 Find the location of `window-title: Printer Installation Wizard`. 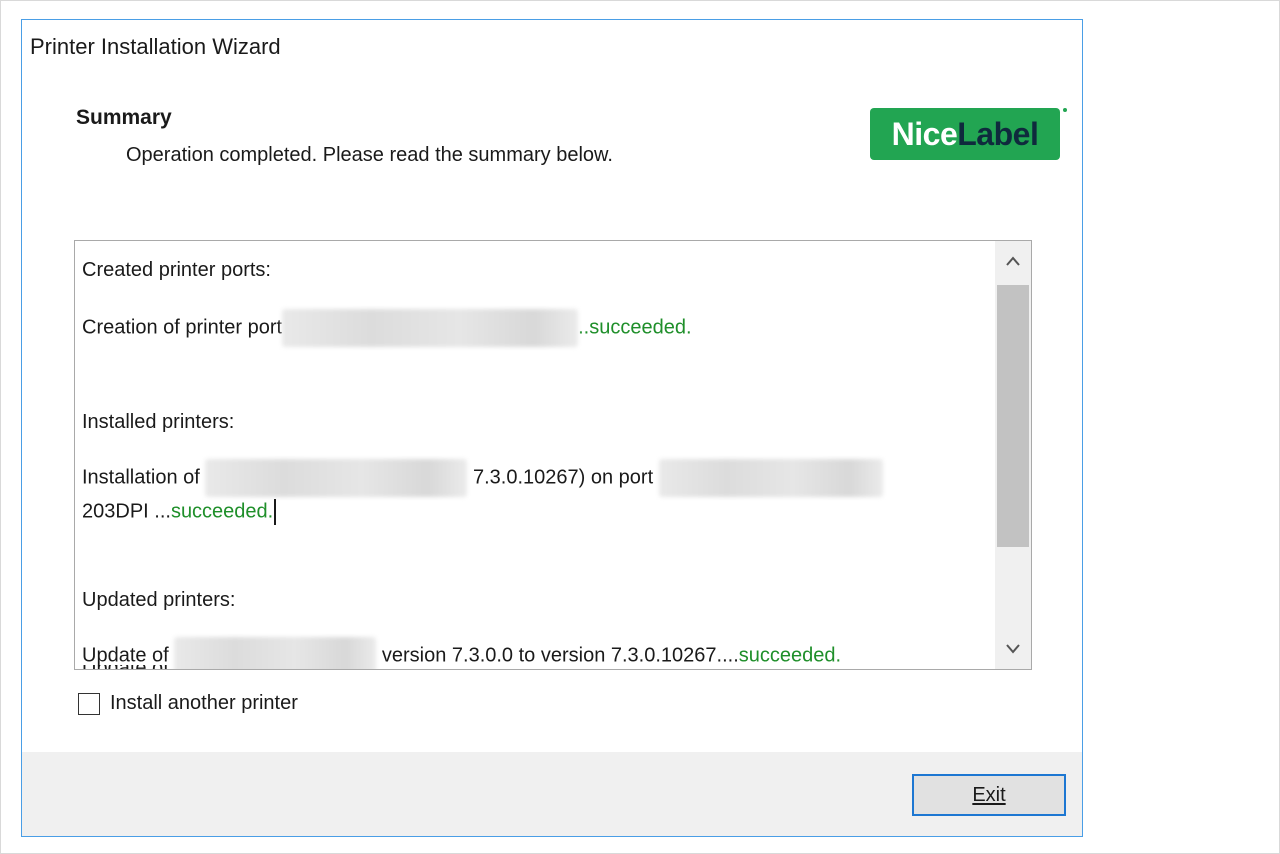

window-title: Printer Installation Wizard is located at coordinates (155, 46).